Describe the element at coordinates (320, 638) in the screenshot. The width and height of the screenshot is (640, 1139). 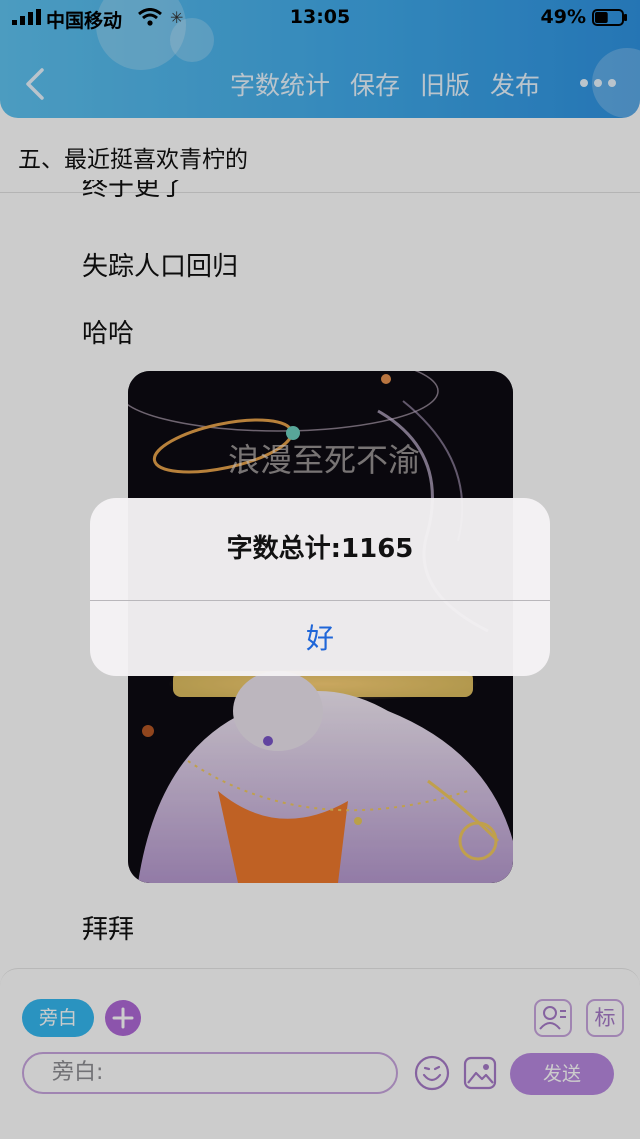
I see `alert-ok-button: 好` at that location.